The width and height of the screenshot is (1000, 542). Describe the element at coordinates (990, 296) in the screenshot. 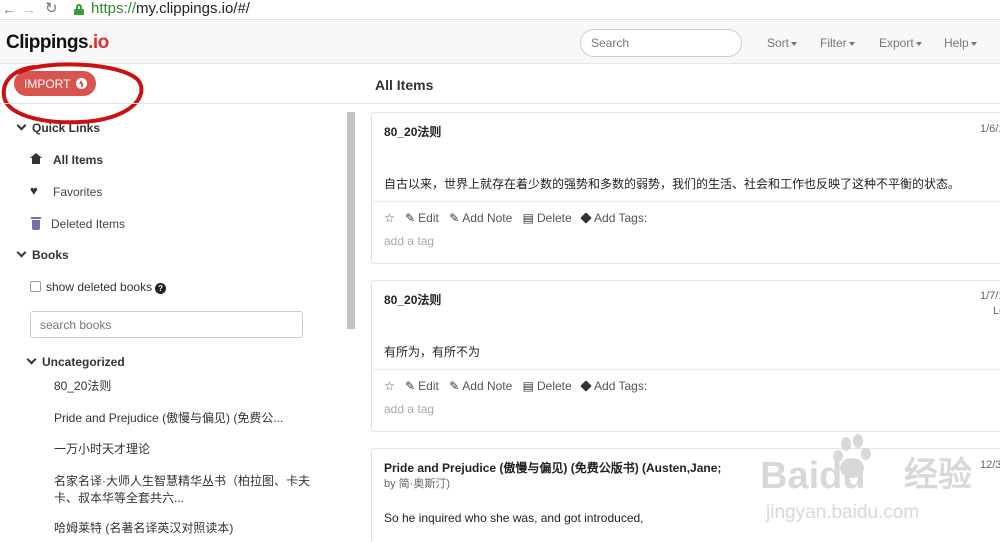

I see `card-date: 1/7/15` at that location.